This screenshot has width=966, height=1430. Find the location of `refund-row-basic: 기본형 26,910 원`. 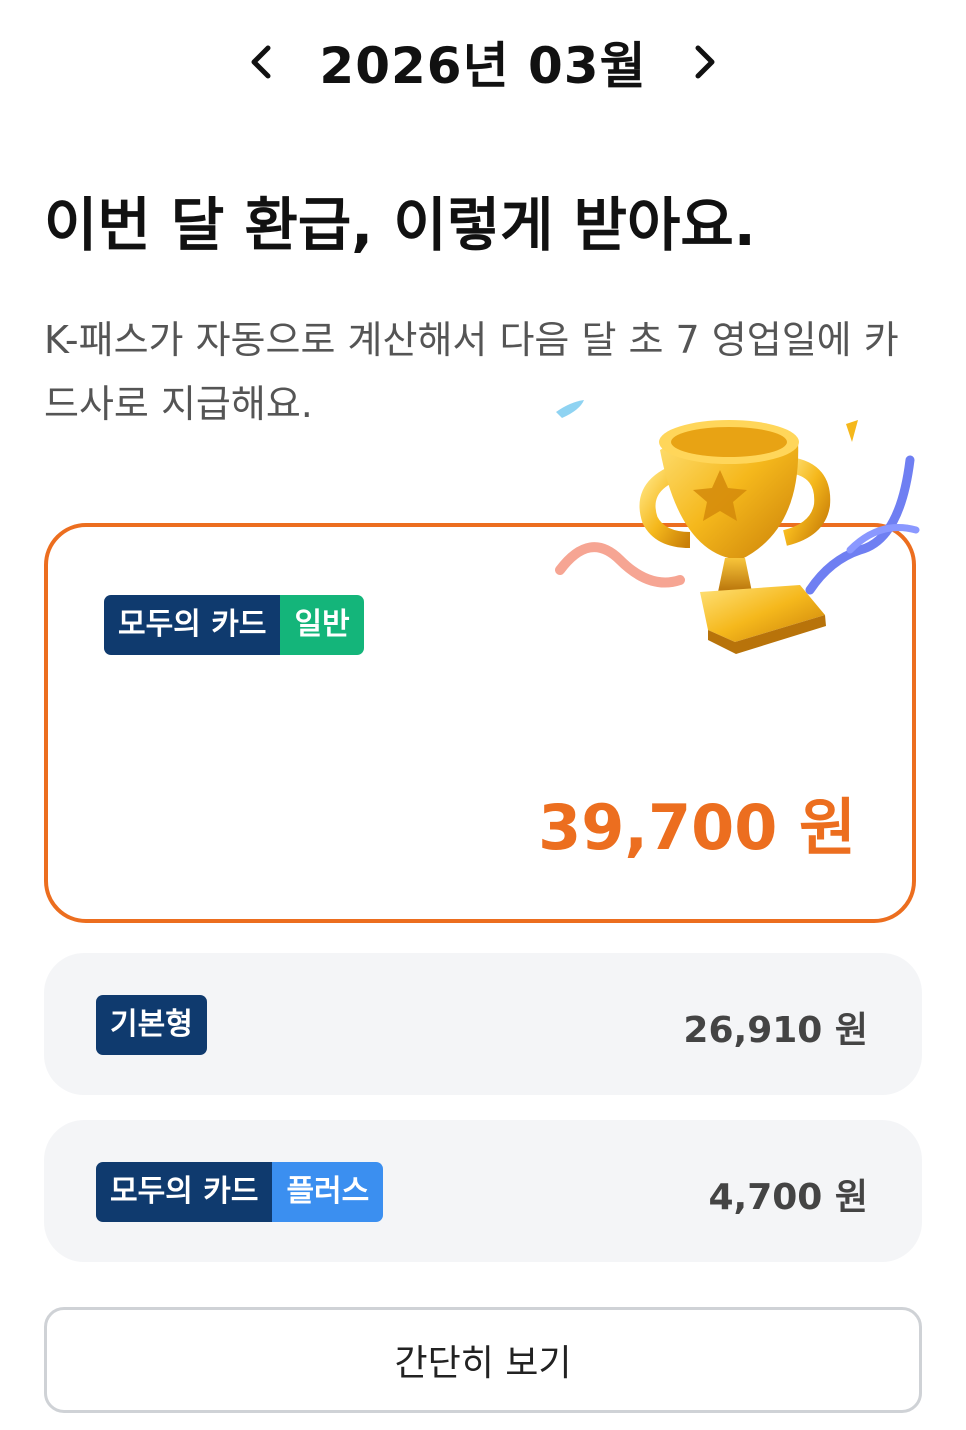

refund-row-basic: 기본형 26,910 원 is located at coordinates (483, 1024).